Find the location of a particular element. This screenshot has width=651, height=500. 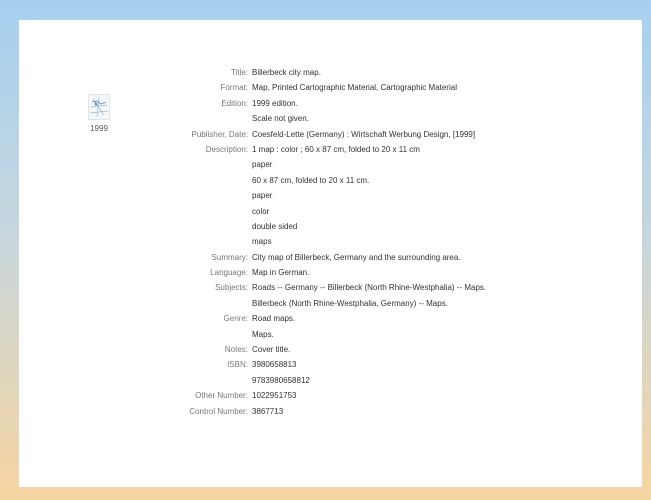

field-value: 1999 edition. is located at coordinates (275, 103).